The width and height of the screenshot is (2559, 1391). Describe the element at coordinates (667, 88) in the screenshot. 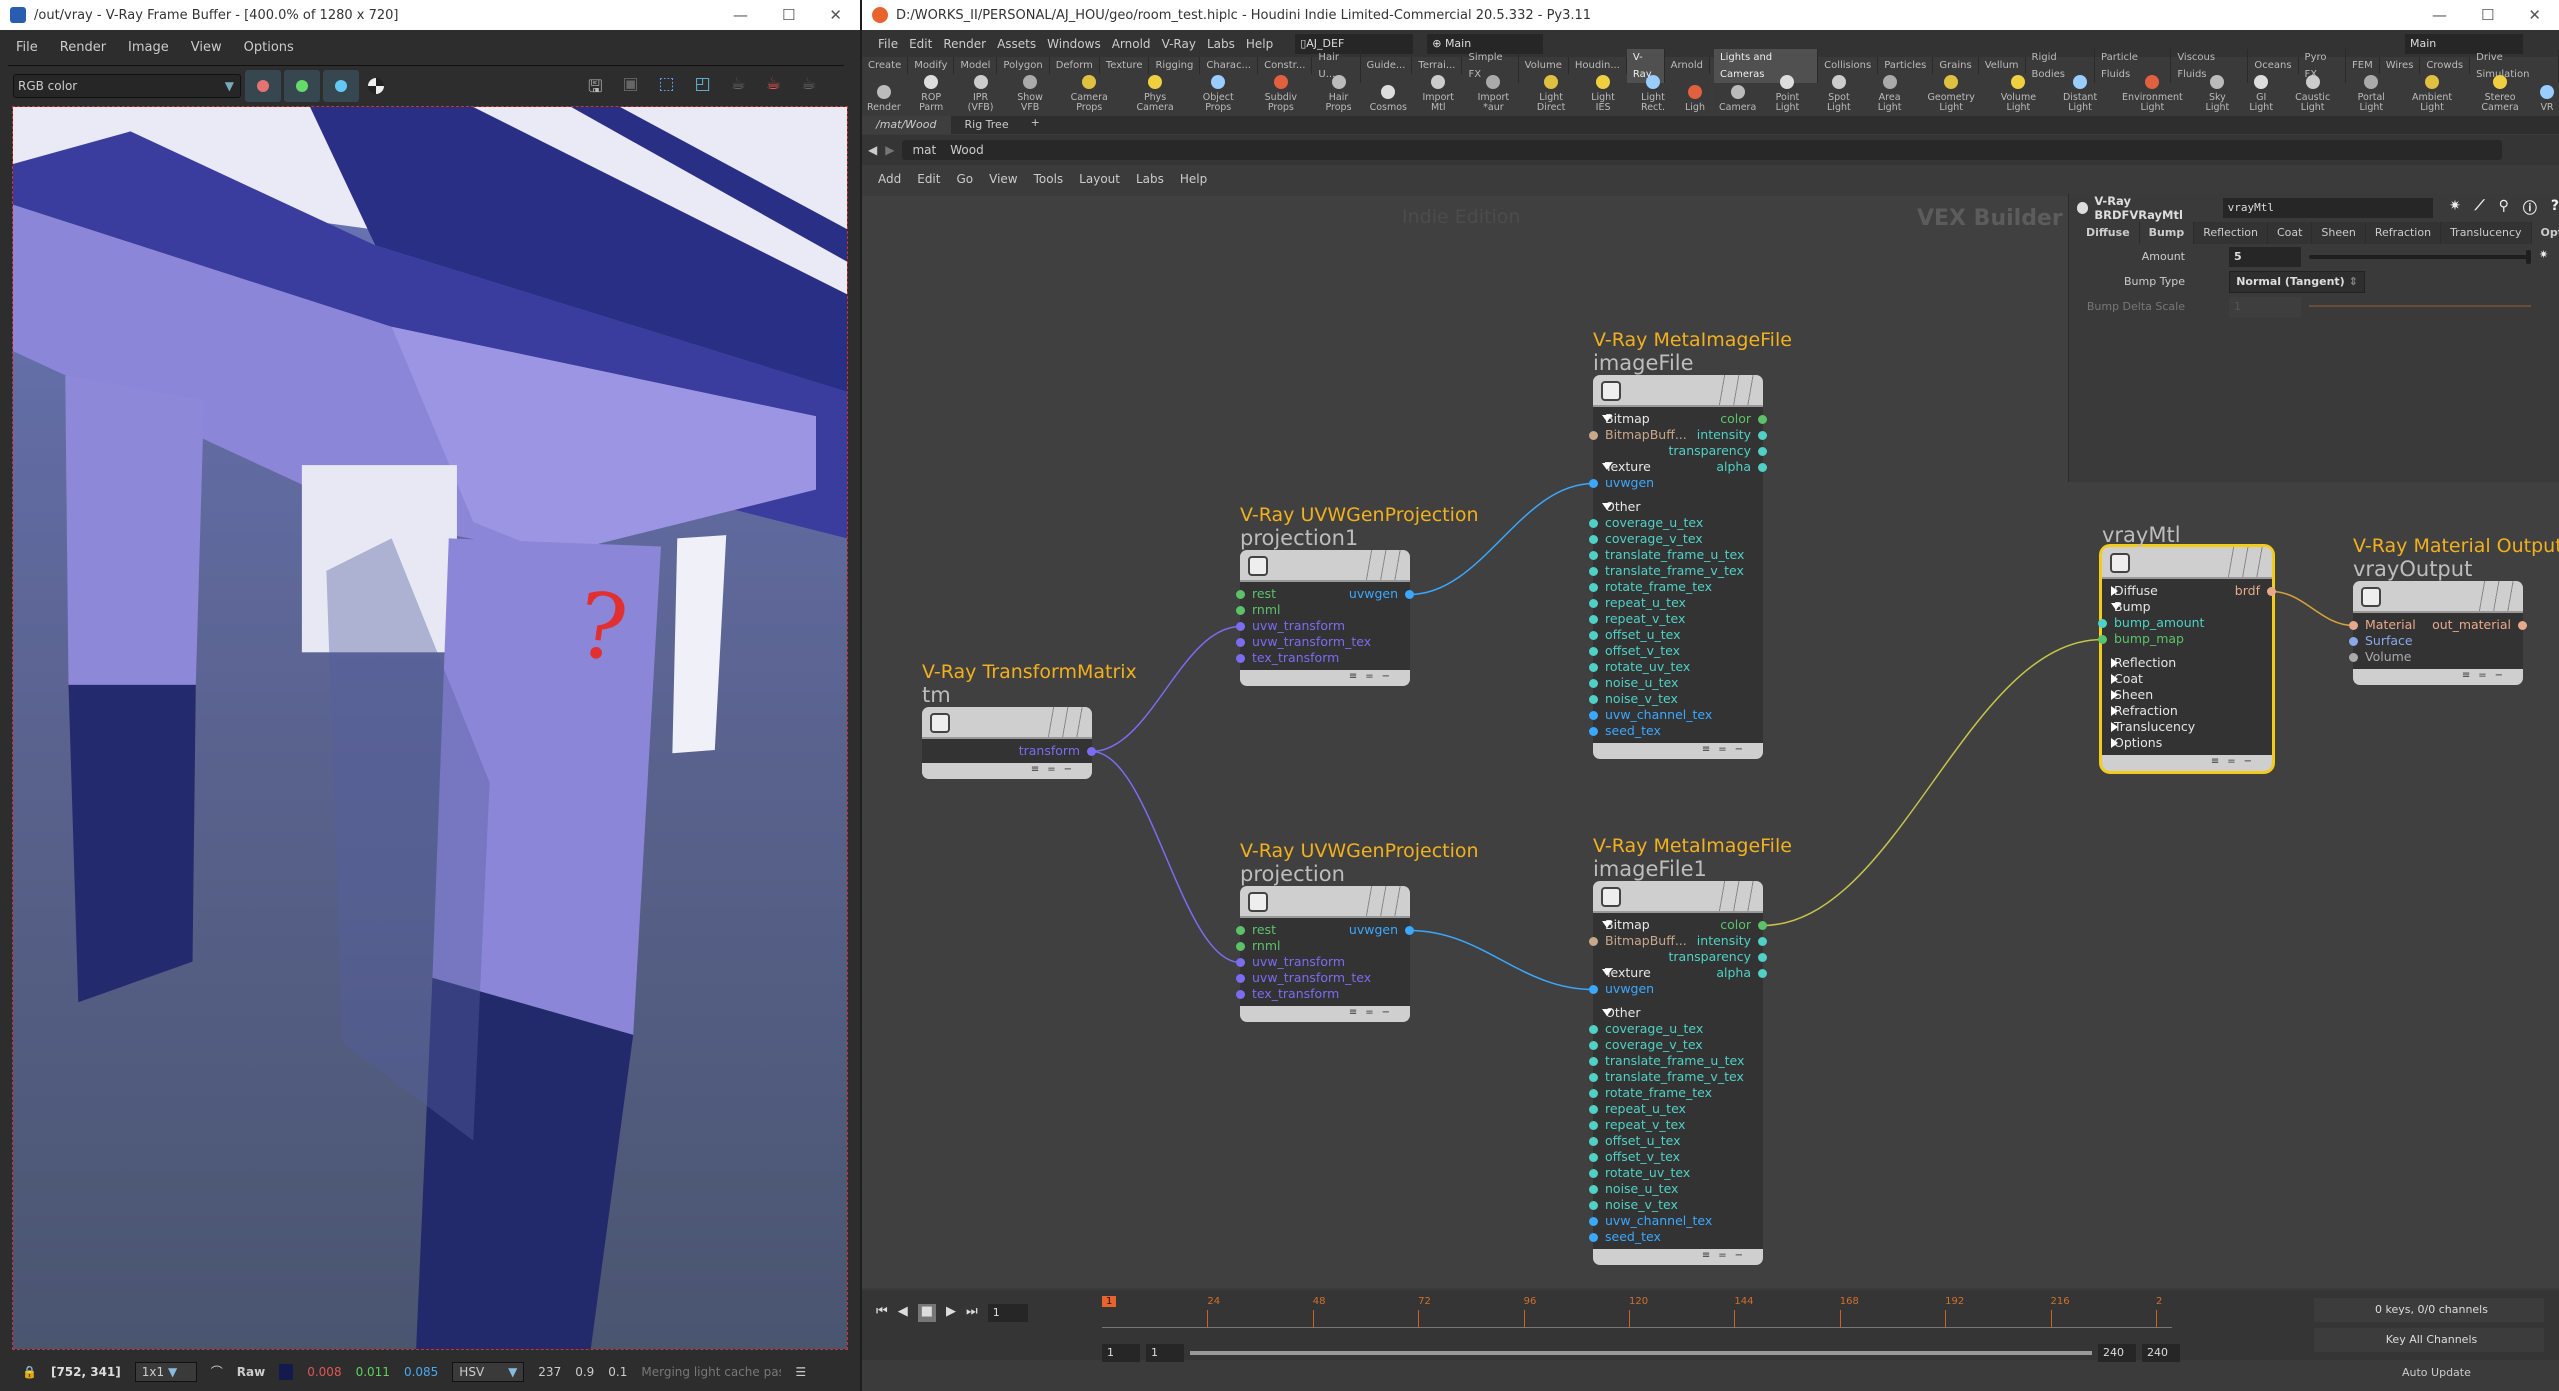

I see `region-select-icon: ⬚` at that location.